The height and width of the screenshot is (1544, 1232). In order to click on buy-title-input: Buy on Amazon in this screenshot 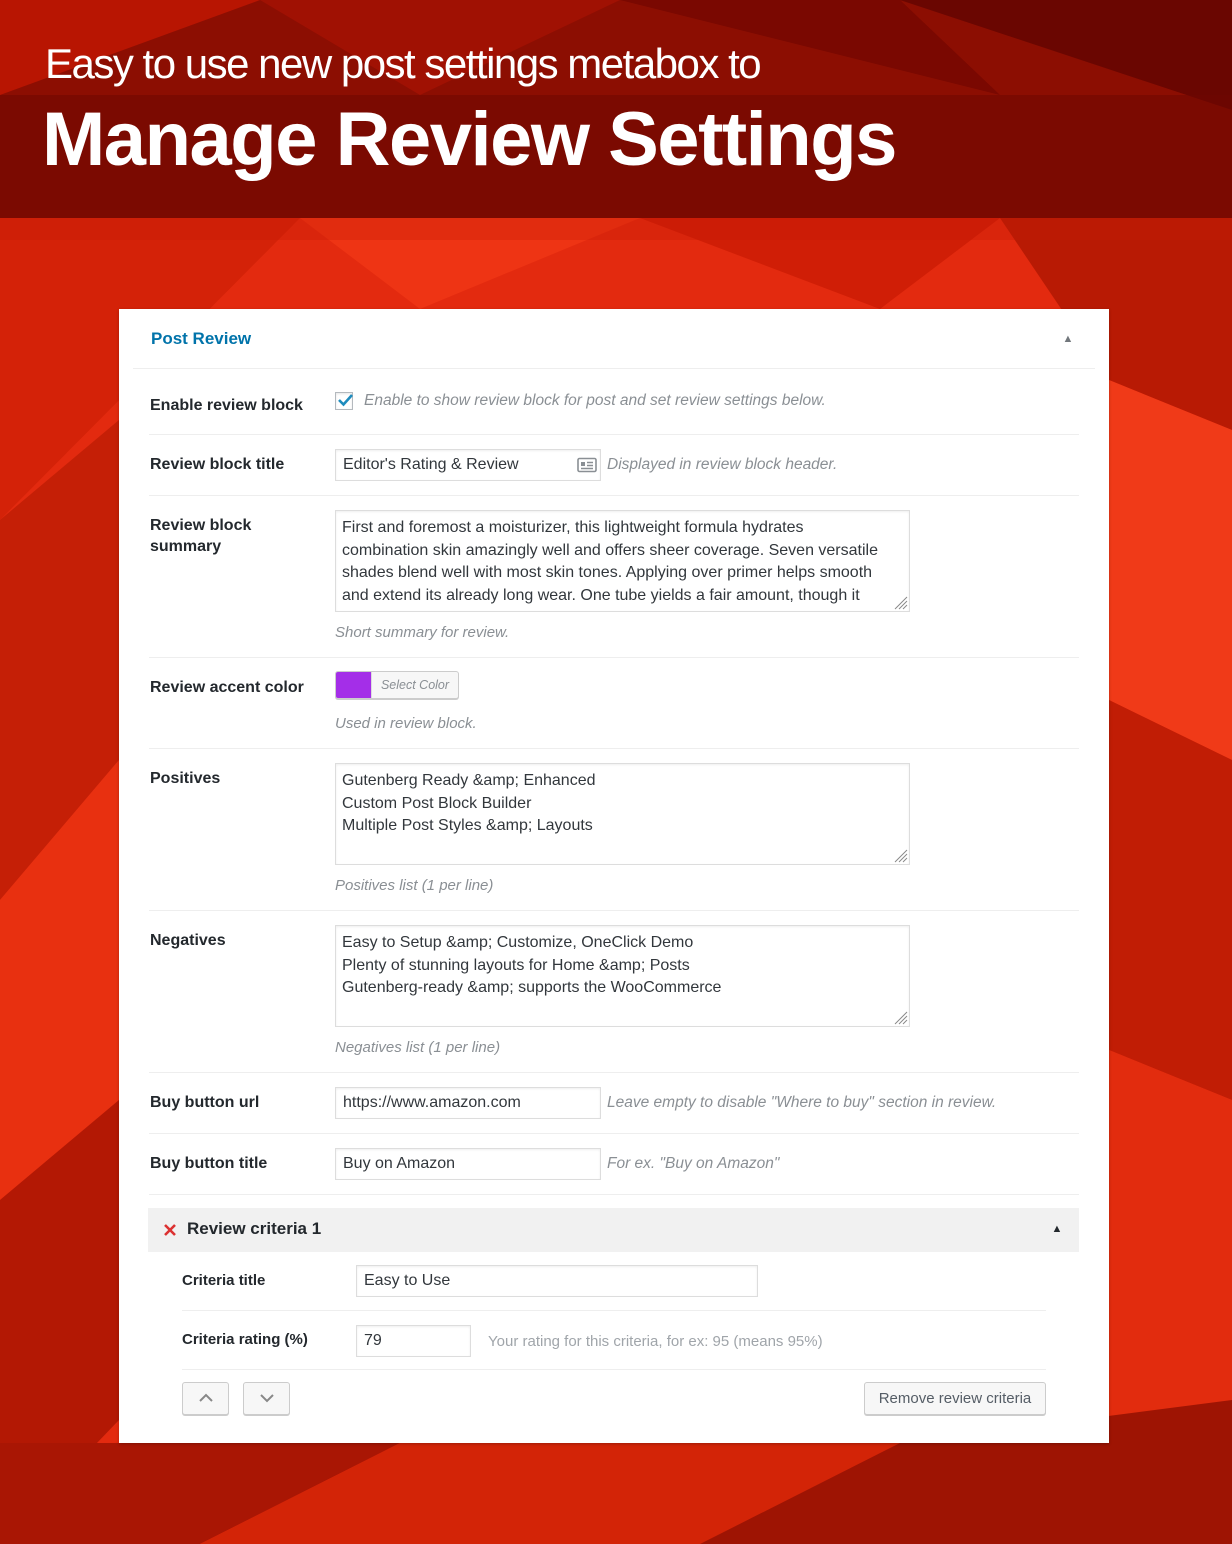, I will do `click(468, 1164)`.